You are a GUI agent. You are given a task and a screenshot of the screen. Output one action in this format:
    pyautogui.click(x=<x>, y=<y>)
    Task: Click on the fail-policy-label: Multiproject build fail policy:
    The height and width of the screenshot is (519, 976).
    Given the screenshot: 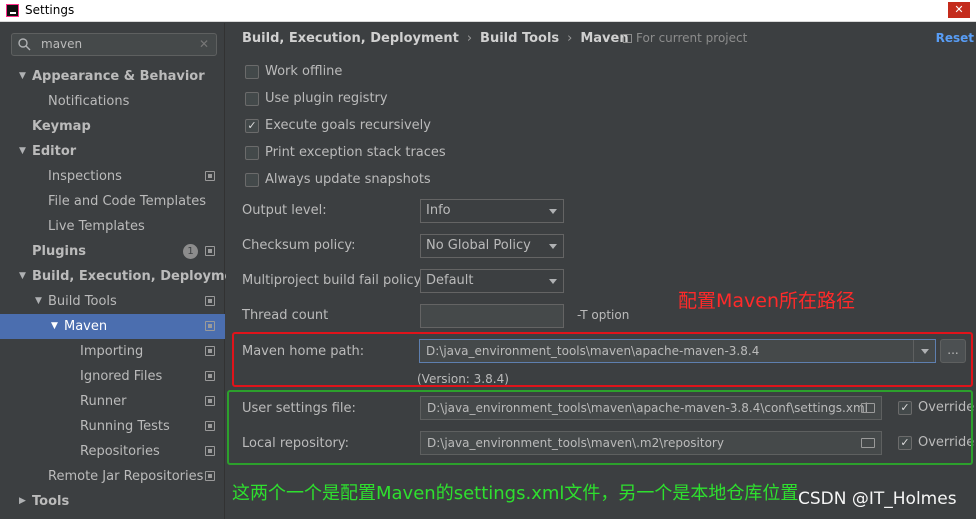 What is the action you would take?
    pyautogui.click(x=333, y=280)
    